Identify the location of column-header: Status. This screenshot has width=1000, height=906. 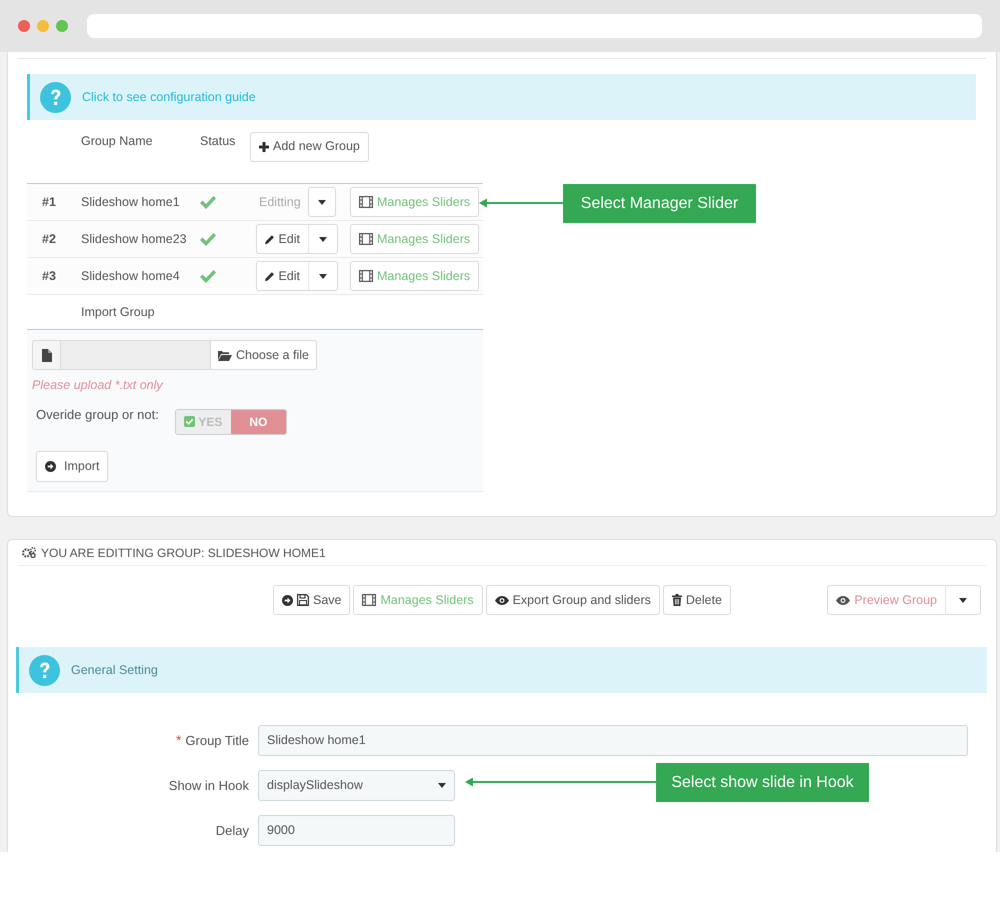
(218, 141).